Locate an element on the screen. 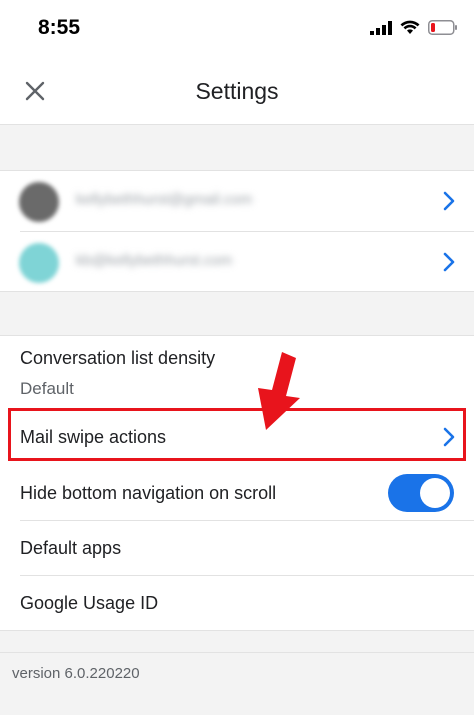 The height and width of the screenshot is (715, 474). status-bar: 8:55 is located at coordinates (237, 30).